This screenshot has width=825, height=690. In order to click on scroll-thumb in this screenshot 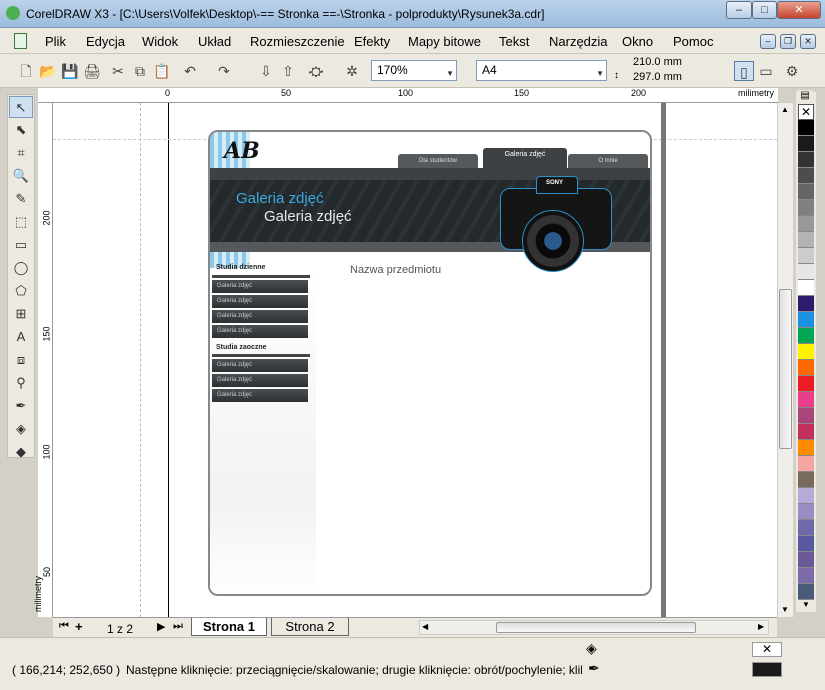, I will do `click(785, 369)`.